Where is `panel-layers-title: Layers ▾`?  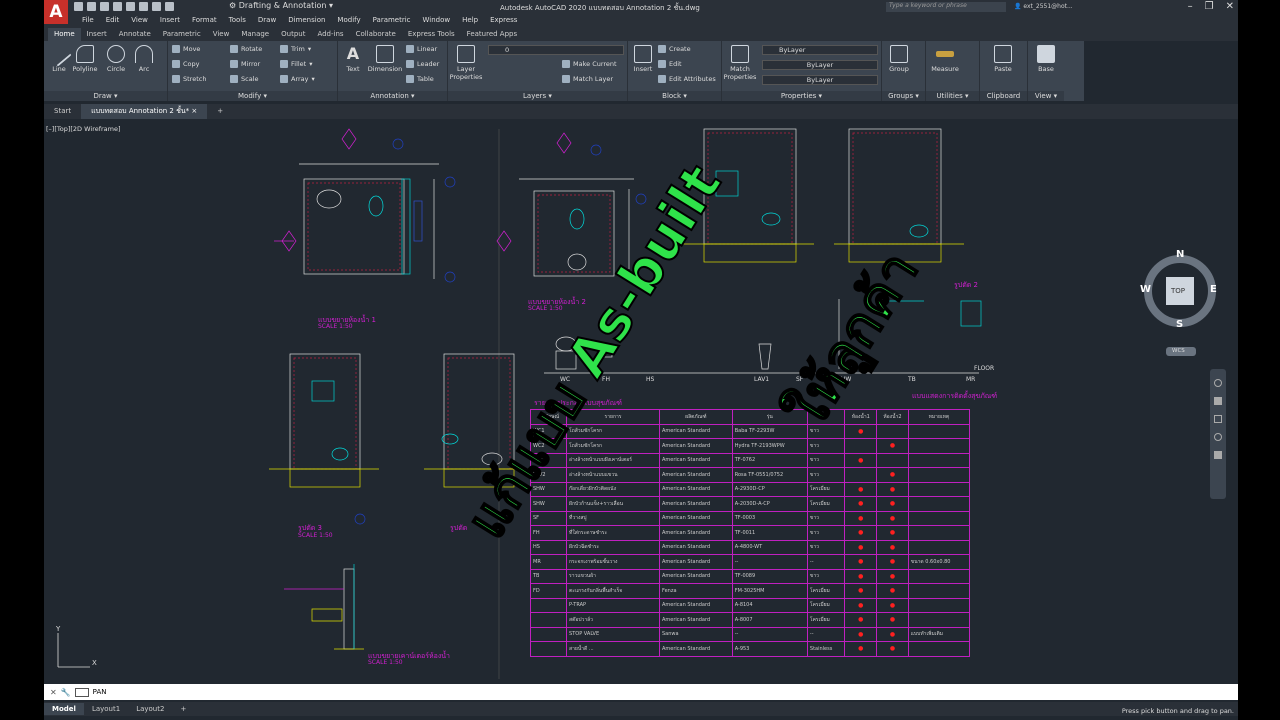
panel-layers-title: Layers ▾ is located at coordinates (537, 96).